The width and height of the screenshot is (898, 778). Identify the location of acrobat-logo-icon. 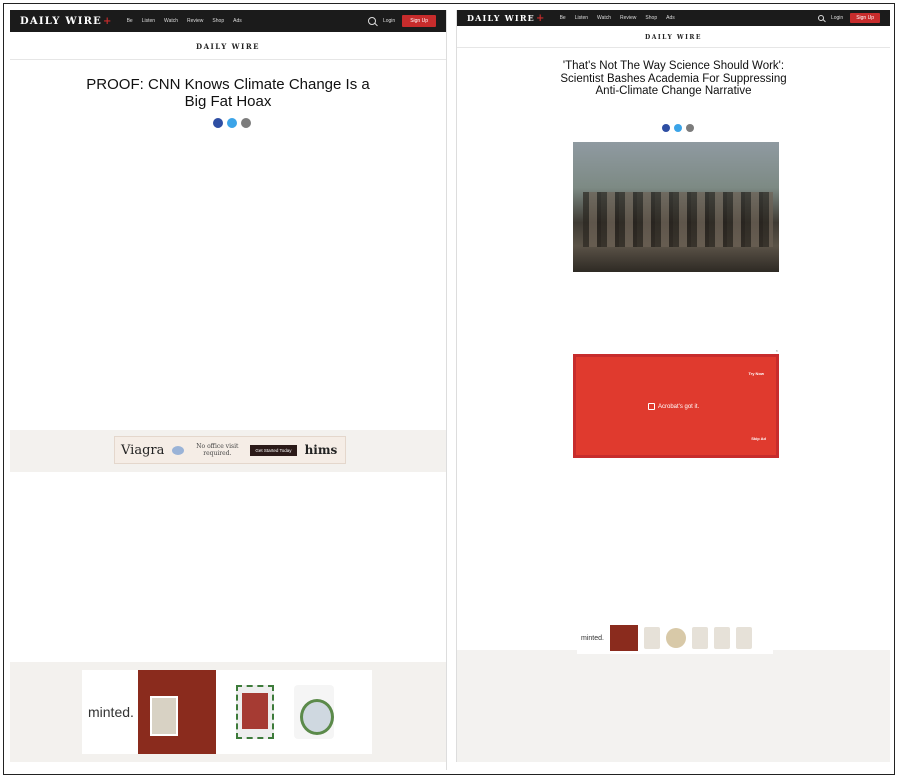
(651, 406).